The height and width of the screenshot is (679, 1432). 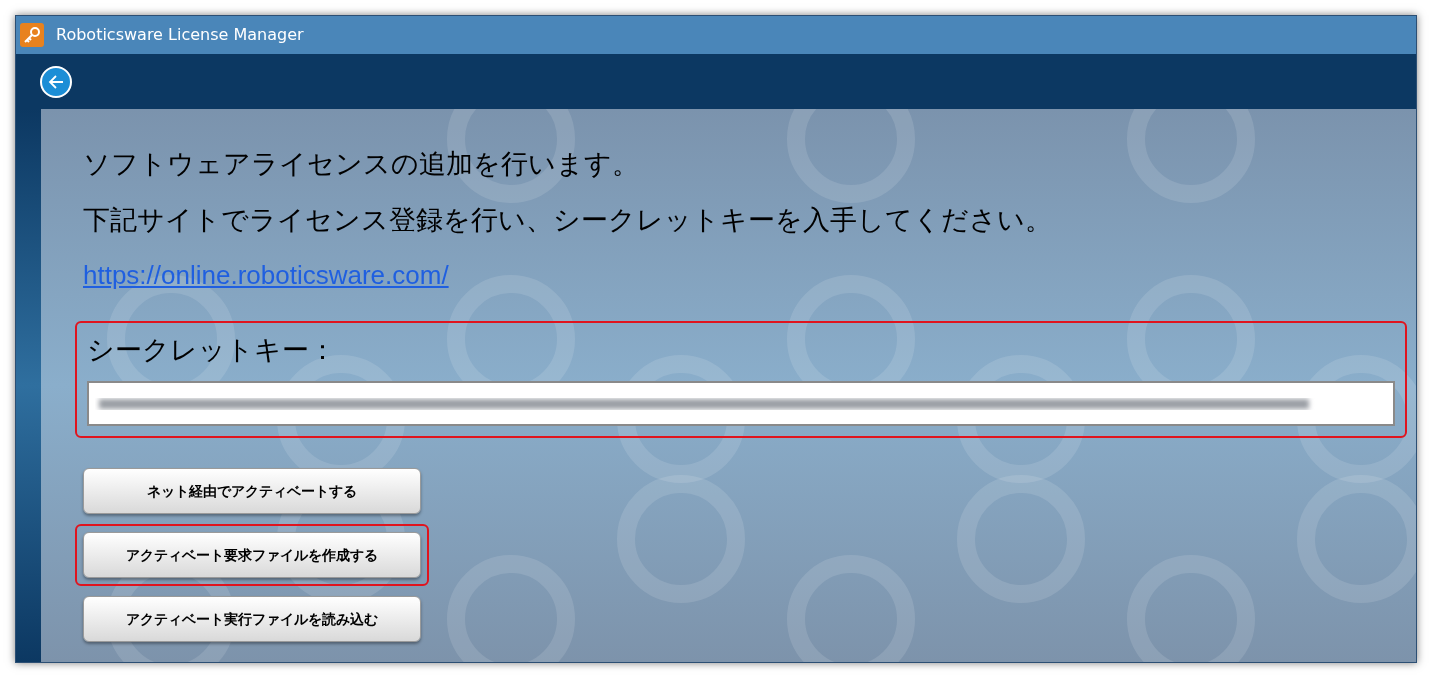 I want to click on instruction-text: 下記サイトでライセンス登録を行い、シークレットキーを入手してください。, so click(x=568, y=220).